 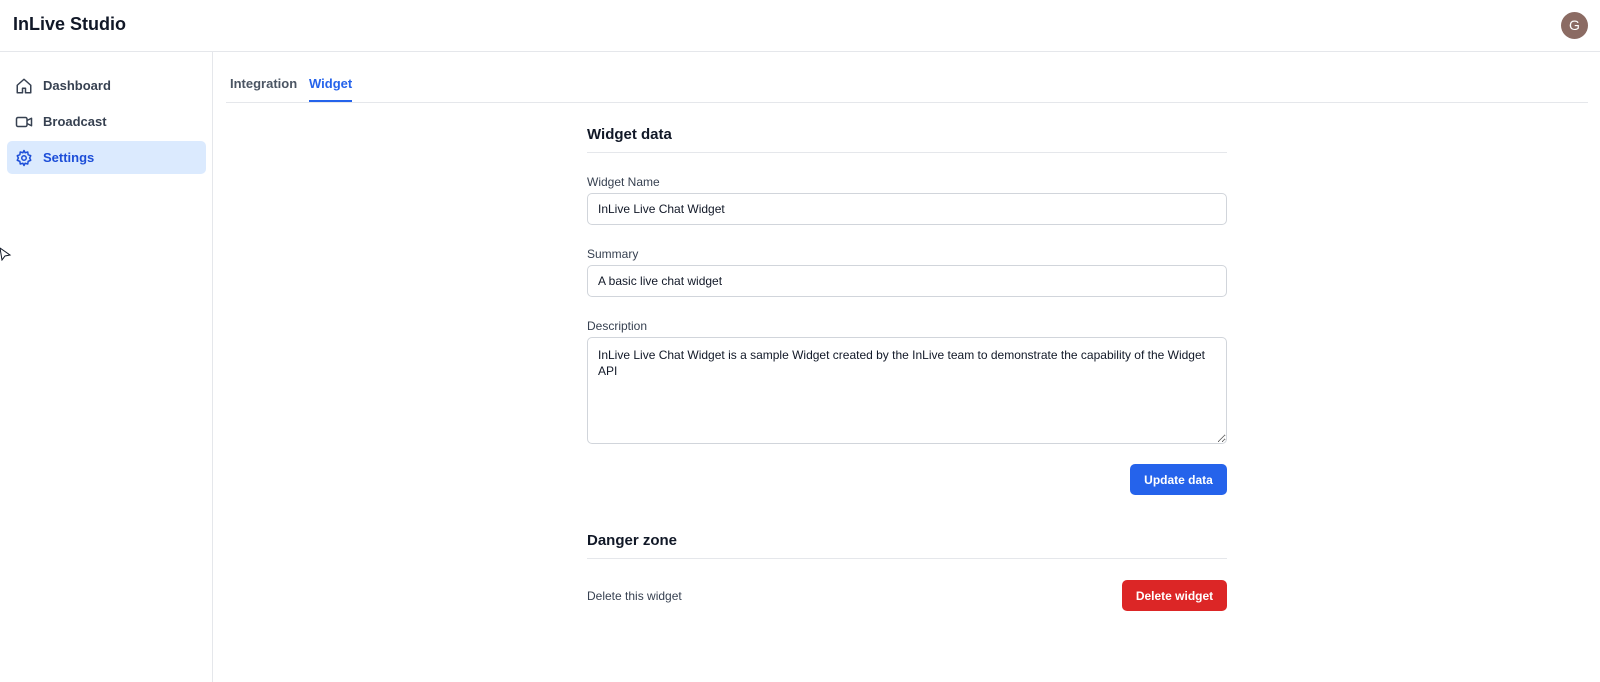 I want to click on sidebar-item-broadcast: Broadcast, so click(x=106, y=121).